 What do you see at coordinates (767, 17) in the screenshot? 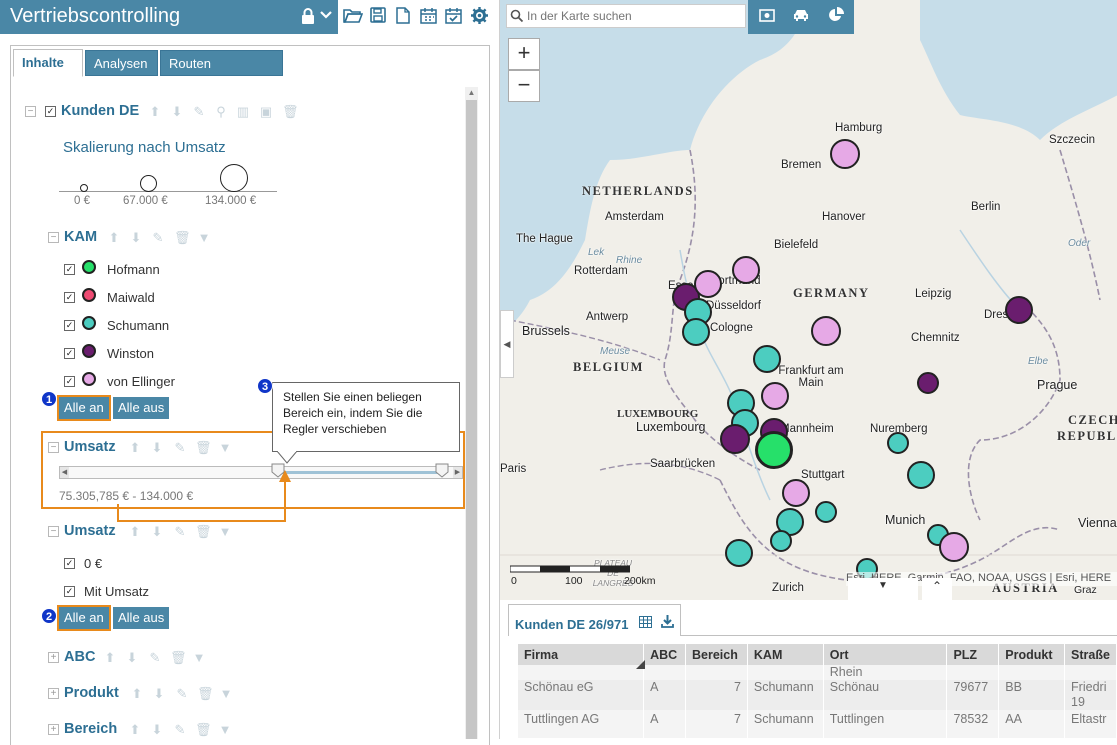
I see `screenshot-icon` at bounding box center [767, 17].